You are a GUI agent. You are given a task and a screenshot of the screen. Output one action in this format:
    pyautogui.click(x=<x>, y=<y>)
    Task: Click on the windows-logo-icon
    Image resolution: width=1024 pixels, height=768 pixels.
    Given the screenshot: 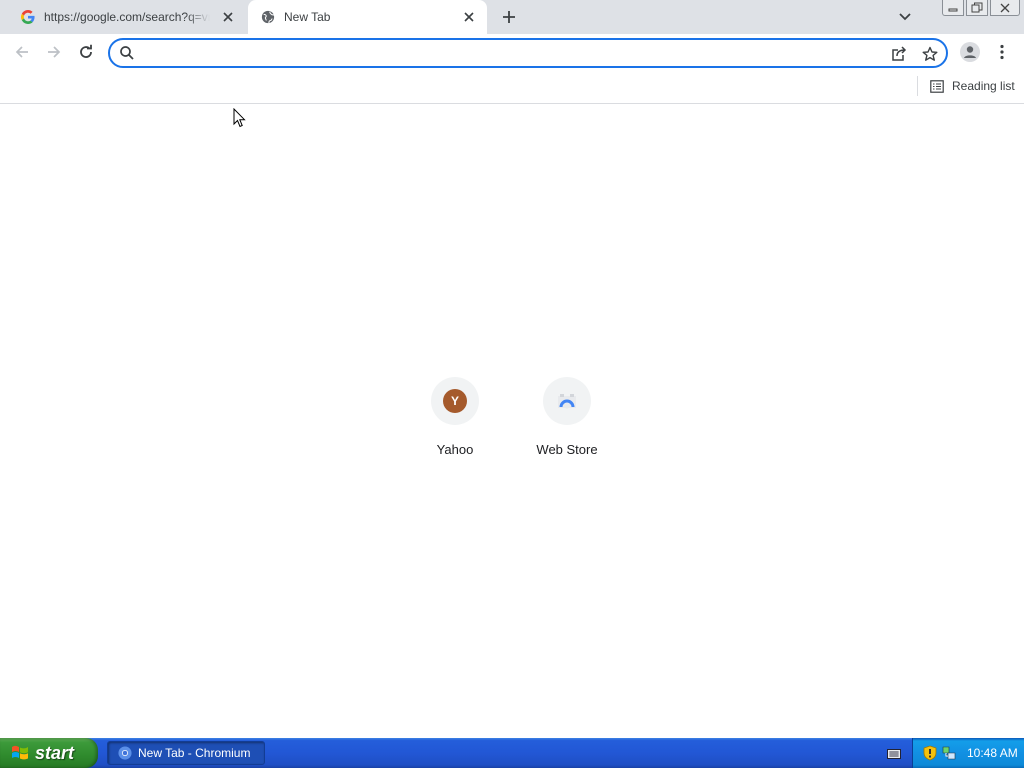 What is the action you would take?
    pyautogui.click(x=20, y=752)
    